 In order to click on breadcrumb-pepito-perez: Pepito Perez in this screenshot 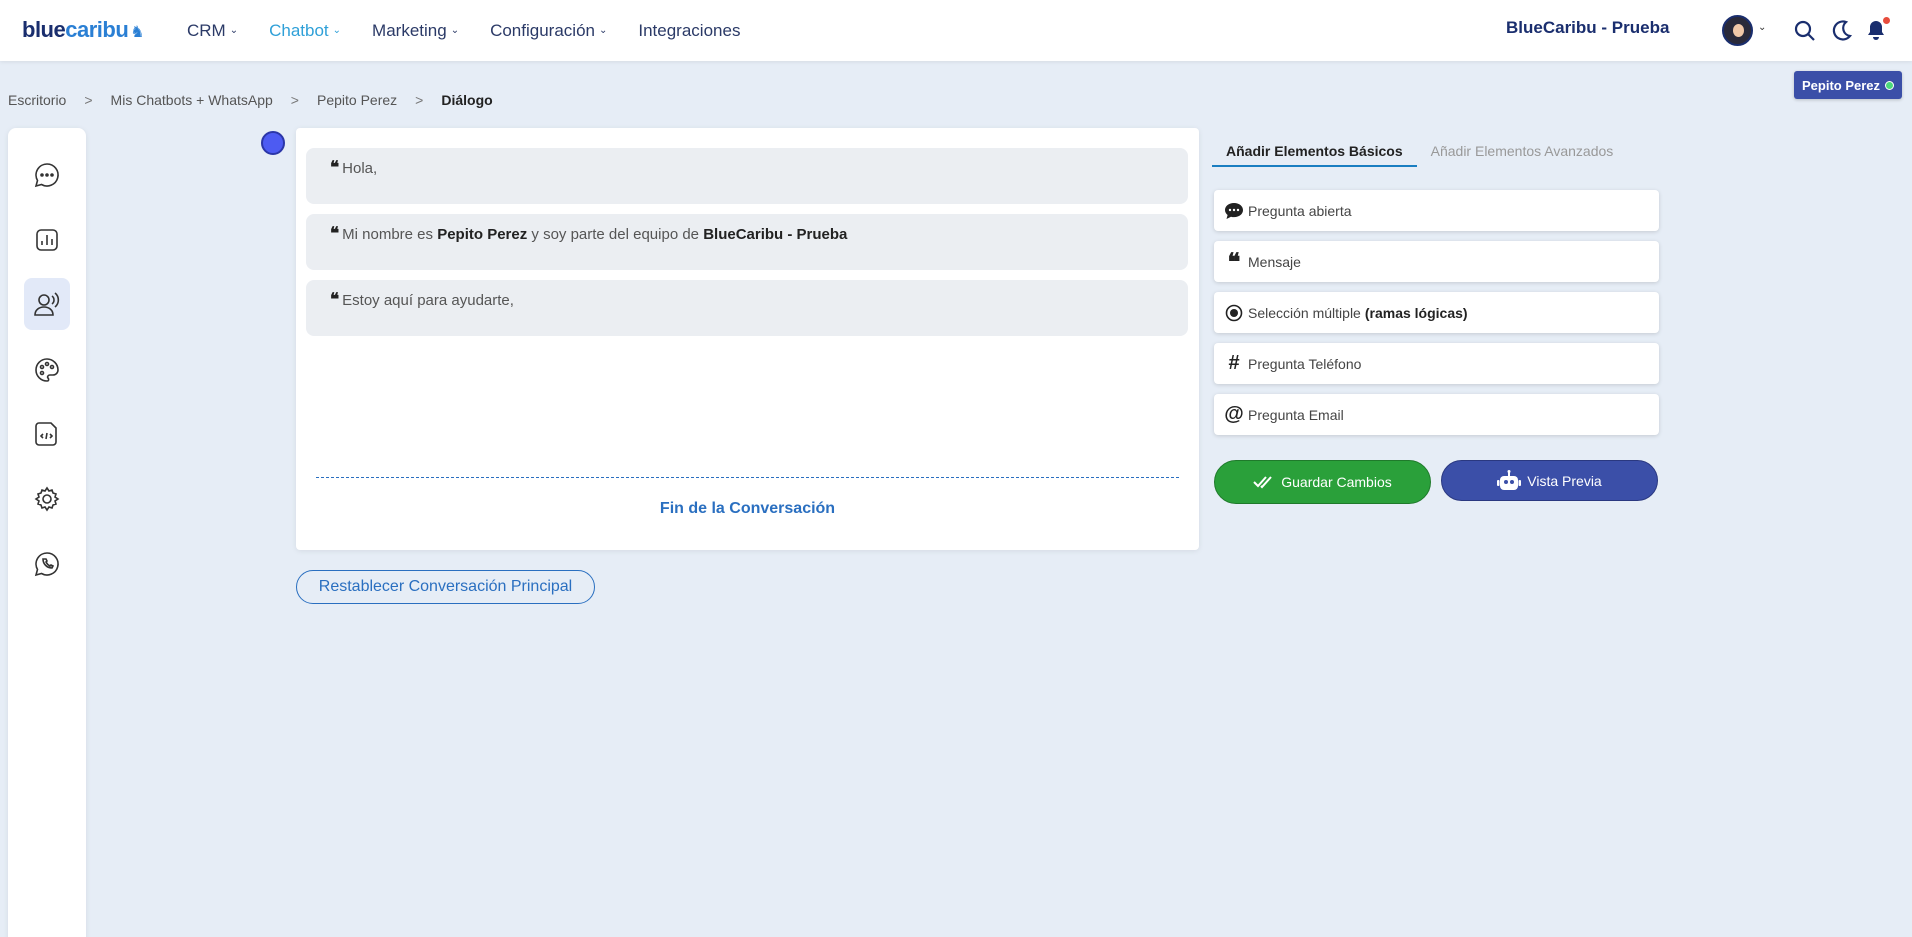, I will do `click(357, 100)`.